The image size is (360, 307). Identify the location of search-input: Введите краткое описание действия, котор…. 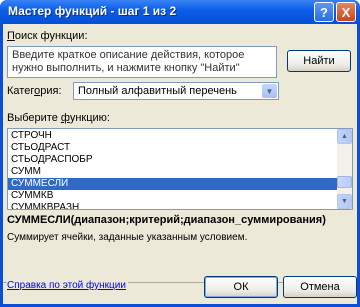
(142, 62).